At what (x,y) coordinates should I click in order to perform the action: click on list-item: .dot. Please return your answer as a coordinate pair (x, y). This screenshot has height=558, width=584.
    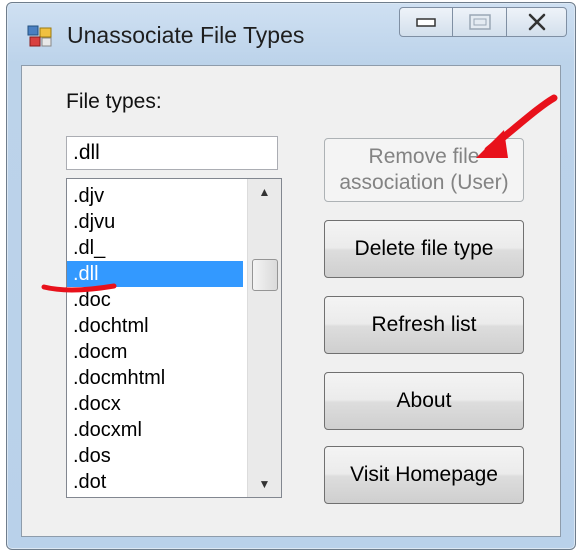
    Looking at the image, I should click on (155, 482).